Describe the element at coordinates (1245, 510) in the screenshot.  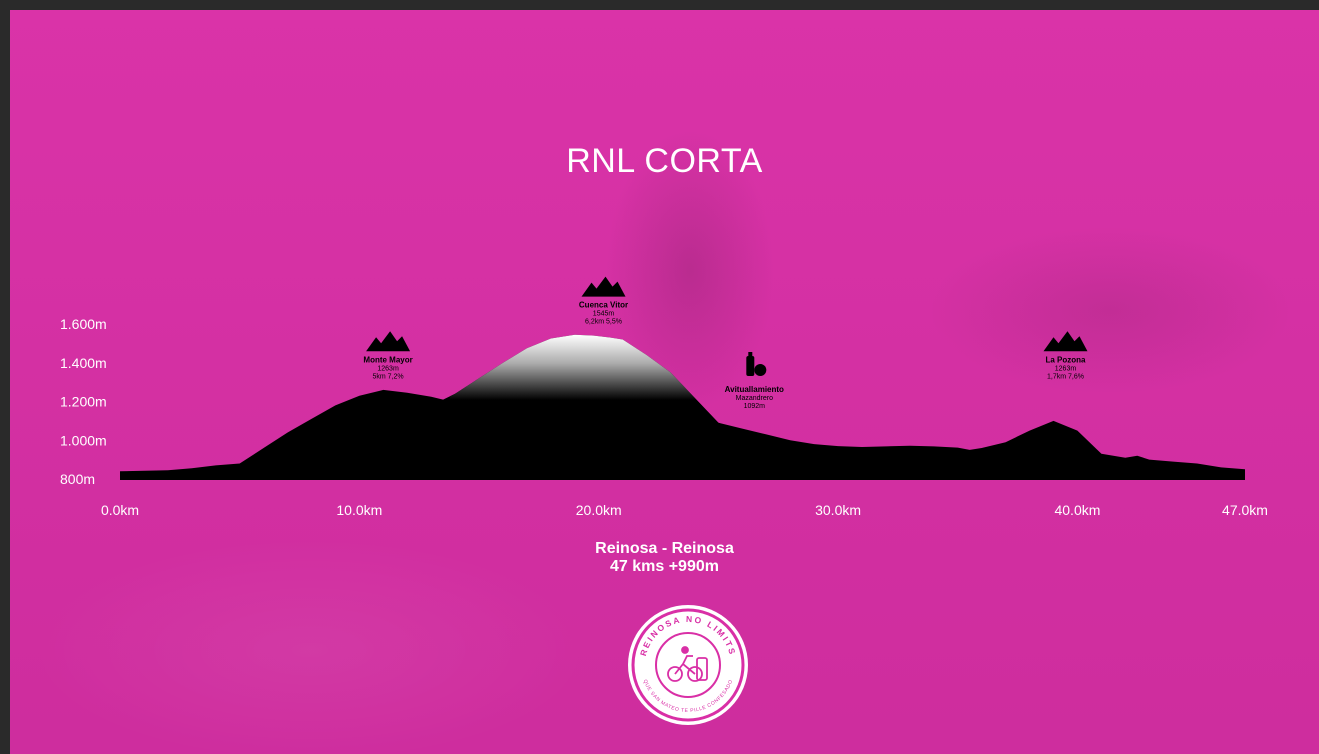
I see `x-tick-label: 47.0km` at that location.